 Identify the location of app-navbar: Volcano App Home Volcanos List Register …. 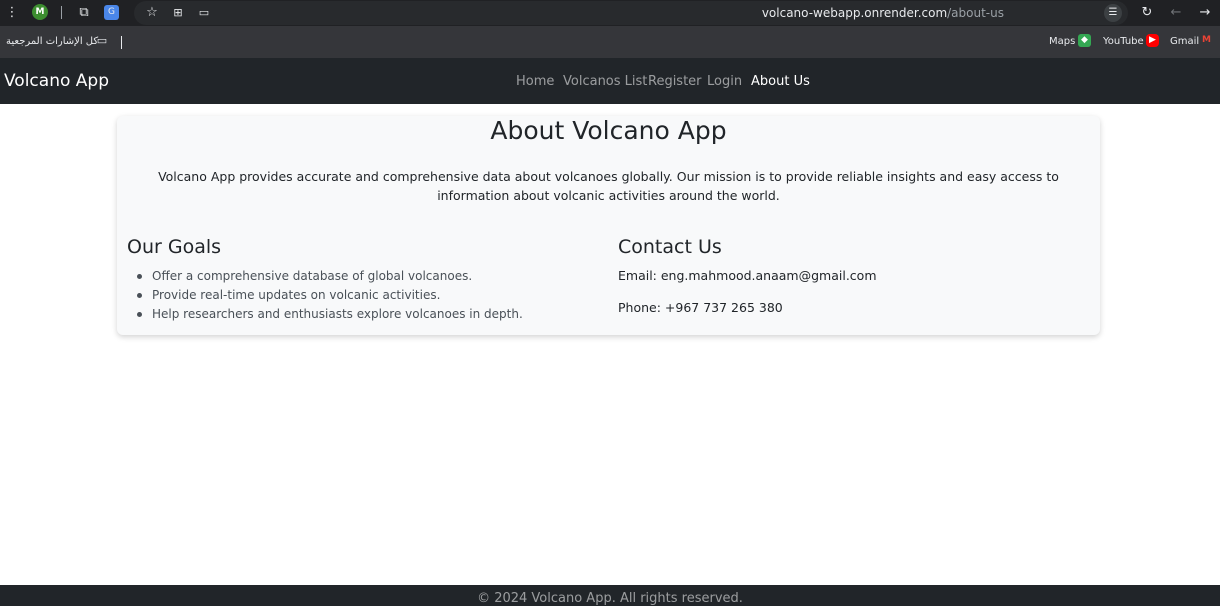
(610, 81).